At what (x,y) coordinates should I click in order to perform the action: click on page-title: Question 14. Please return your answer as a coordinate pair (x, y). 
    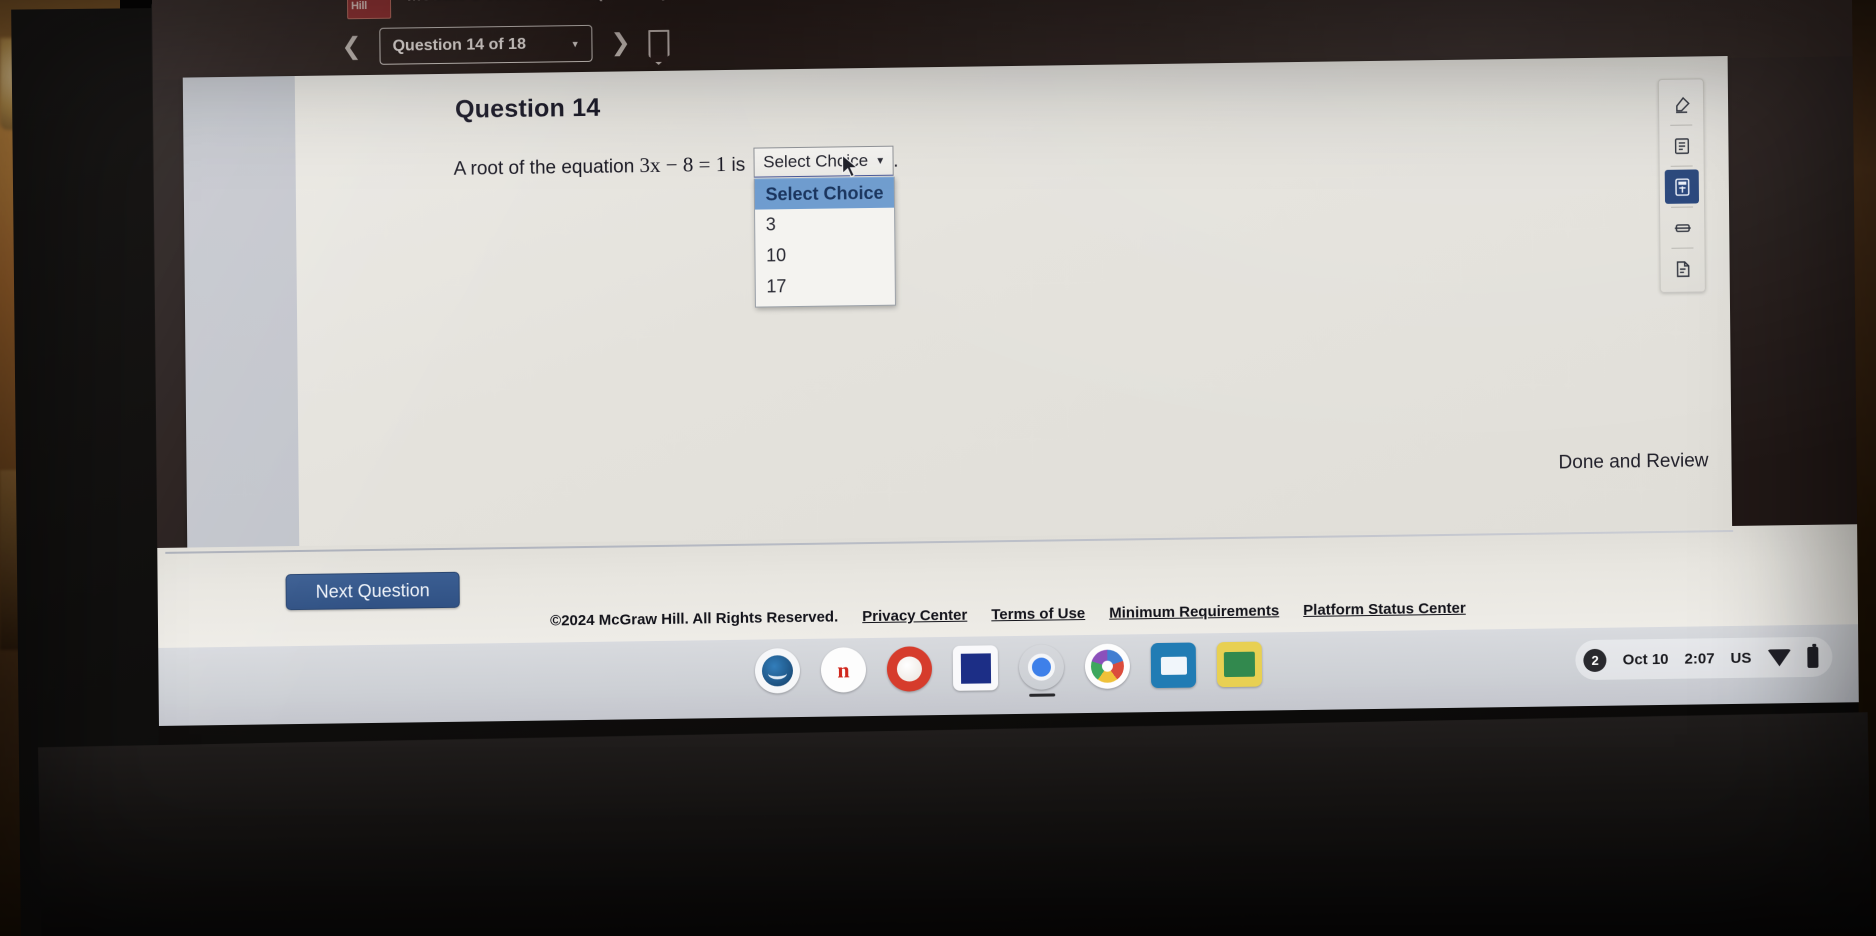
    Looking at the image, I should click on (527, 108).